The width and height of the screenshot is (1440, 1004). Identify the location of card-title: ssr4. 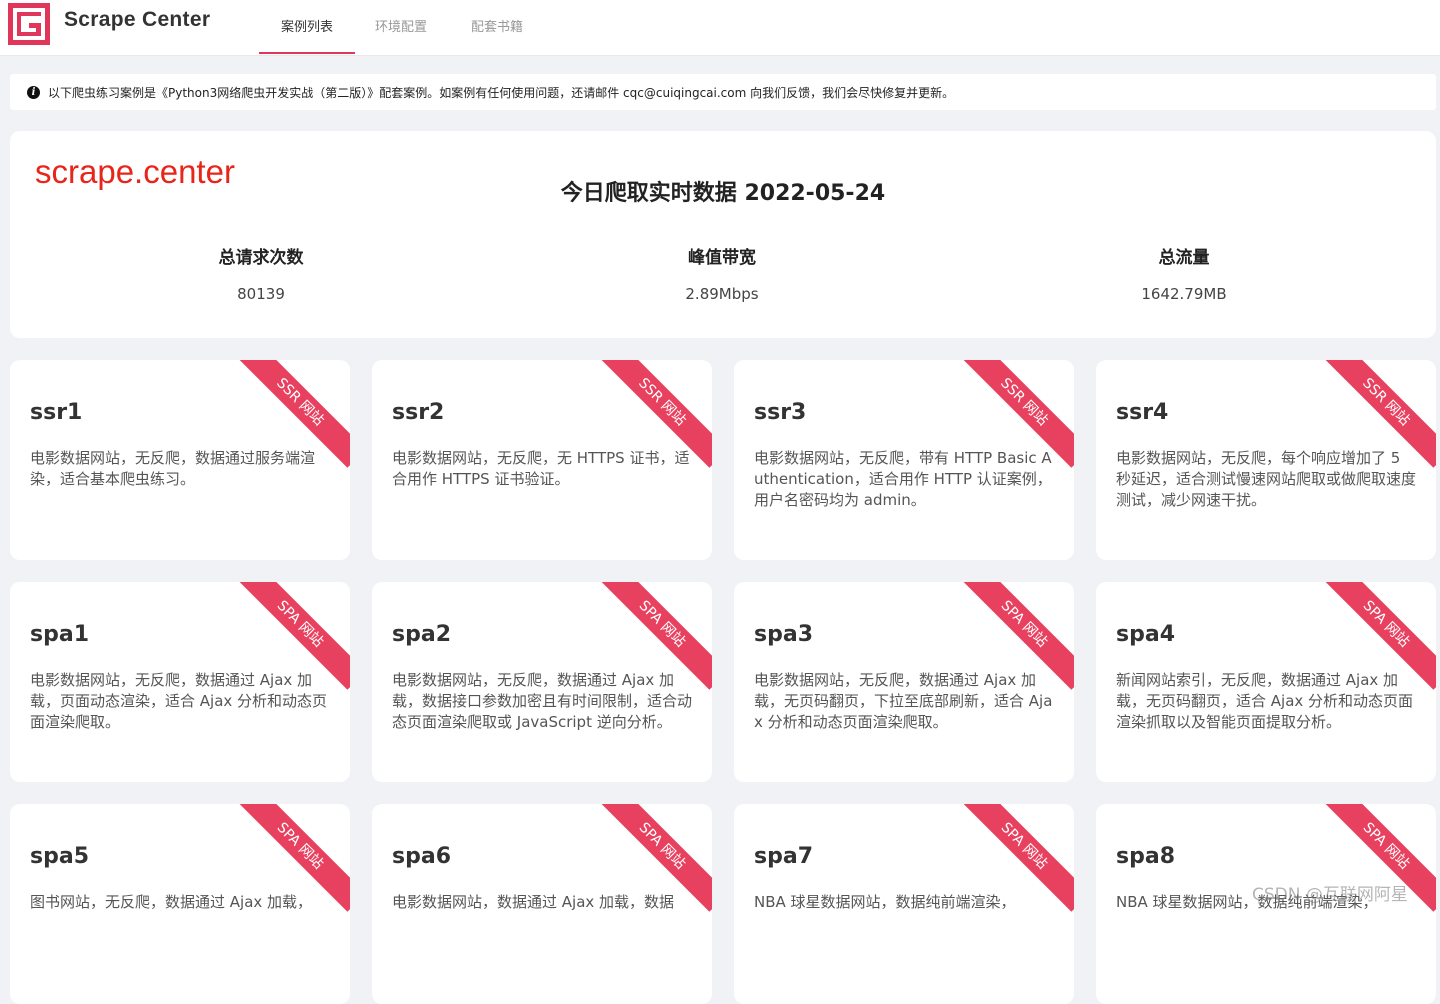
(1142, 412).